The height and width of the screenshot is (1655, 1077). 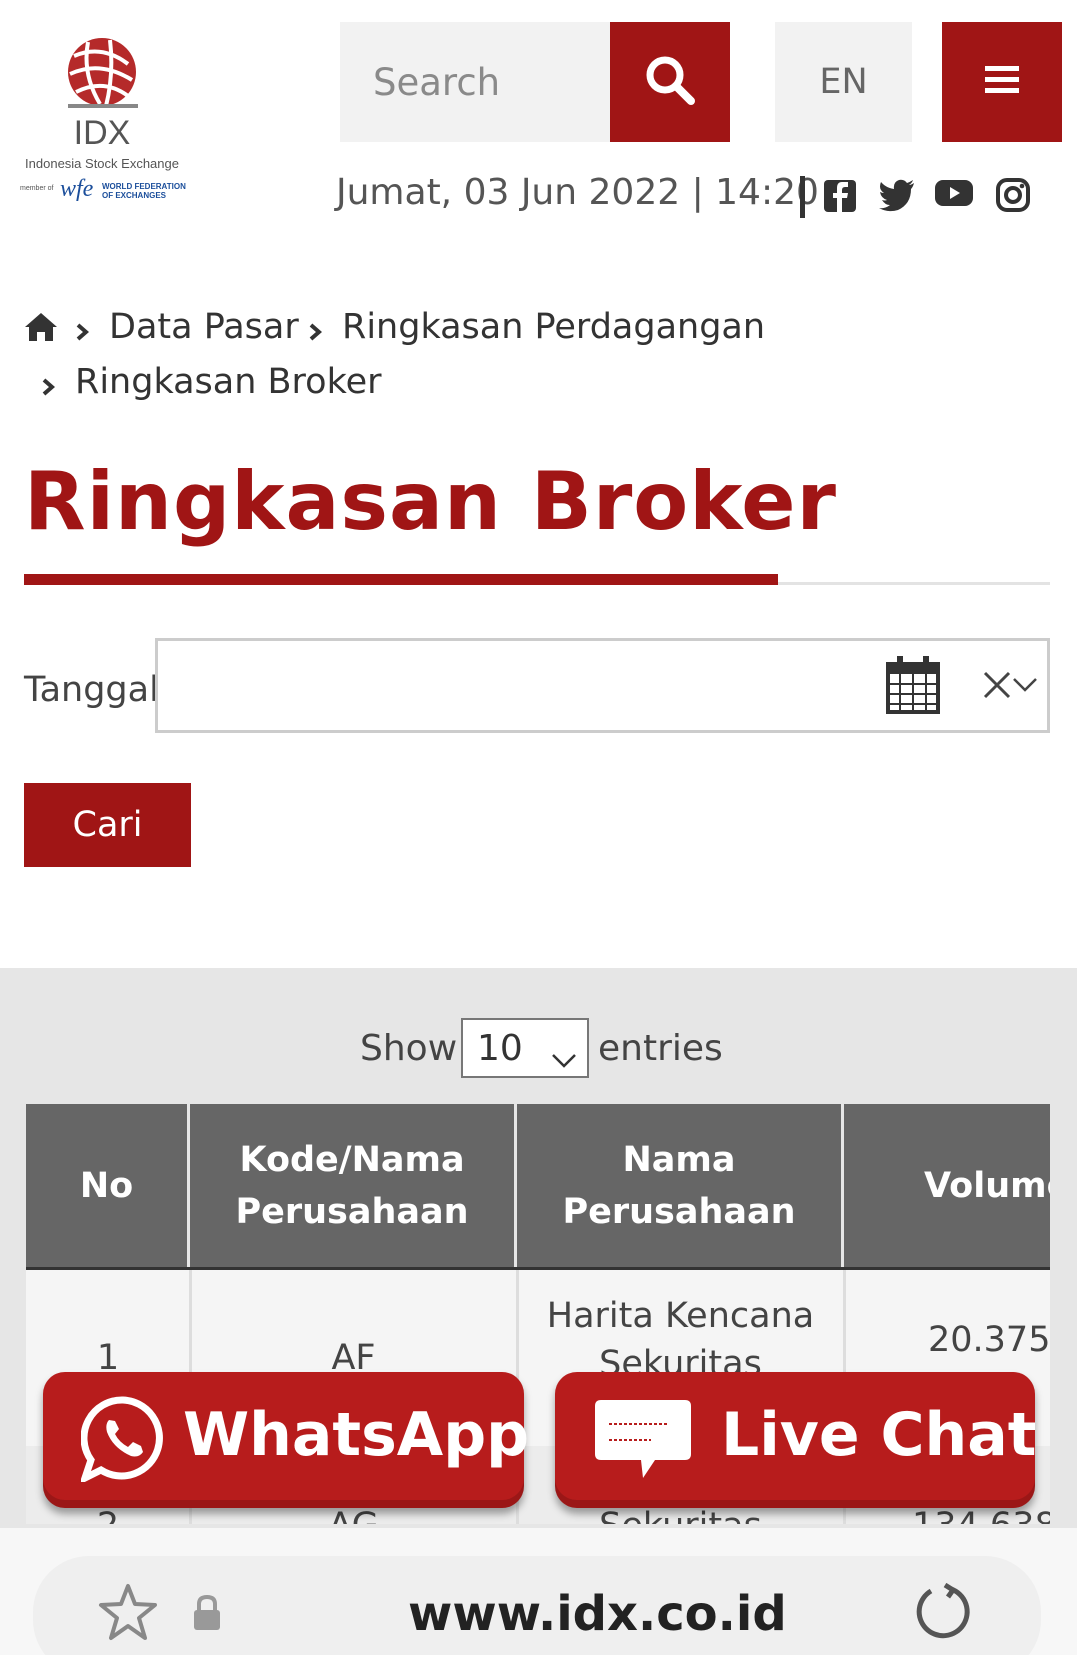 What do you see at coordinates (77, 189) in the screenshot?
I see `svg-text: wfe` at bounding box center [77, 189].